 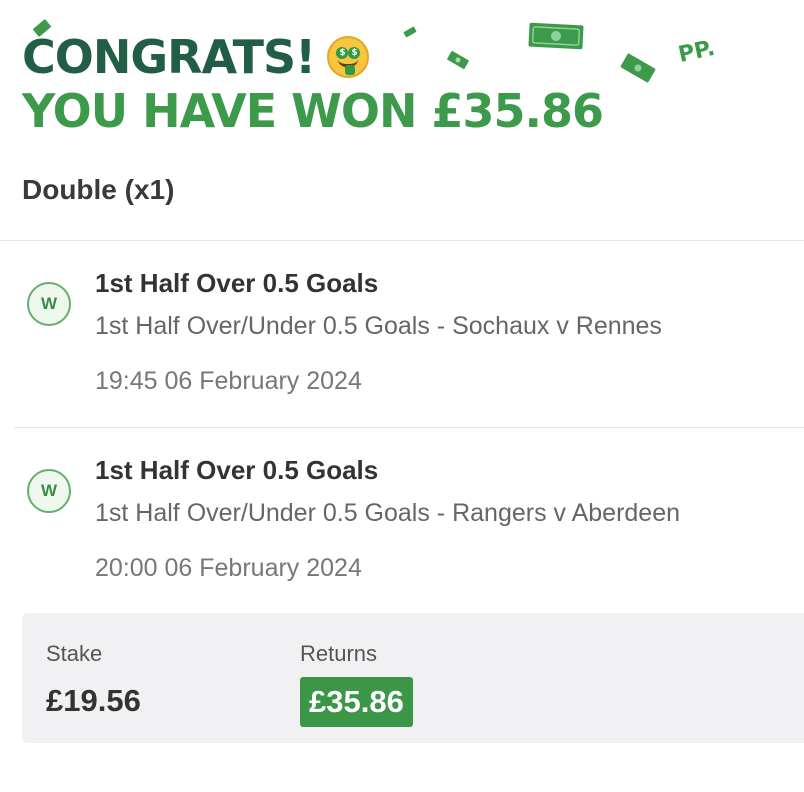 I want to click on stake-value: £19.56, so click(x=93, y=700).